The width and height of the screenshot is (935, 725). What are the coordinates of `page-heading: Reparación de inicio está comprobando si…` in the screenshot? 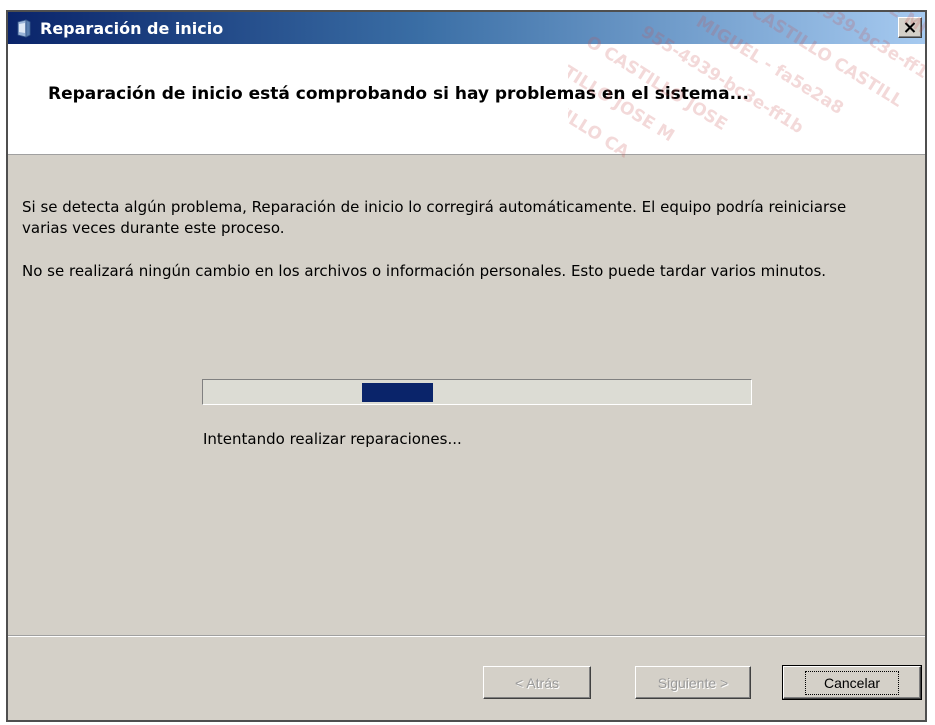 It's located at (398, 94).